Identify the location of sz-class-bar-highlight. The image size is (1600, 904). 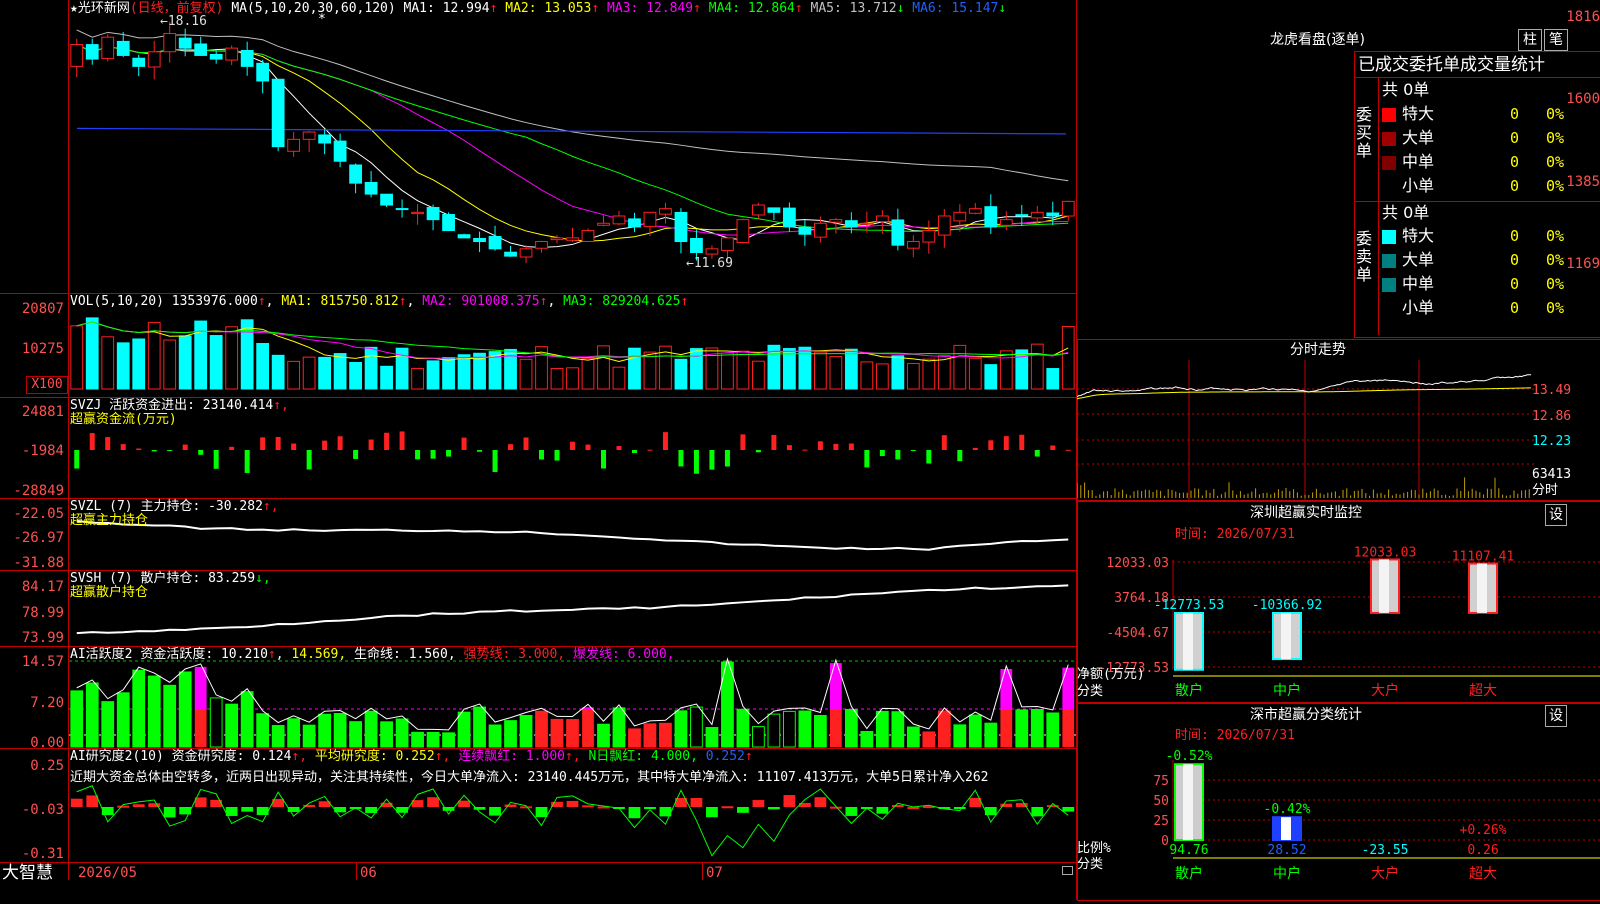
(1188, 802).